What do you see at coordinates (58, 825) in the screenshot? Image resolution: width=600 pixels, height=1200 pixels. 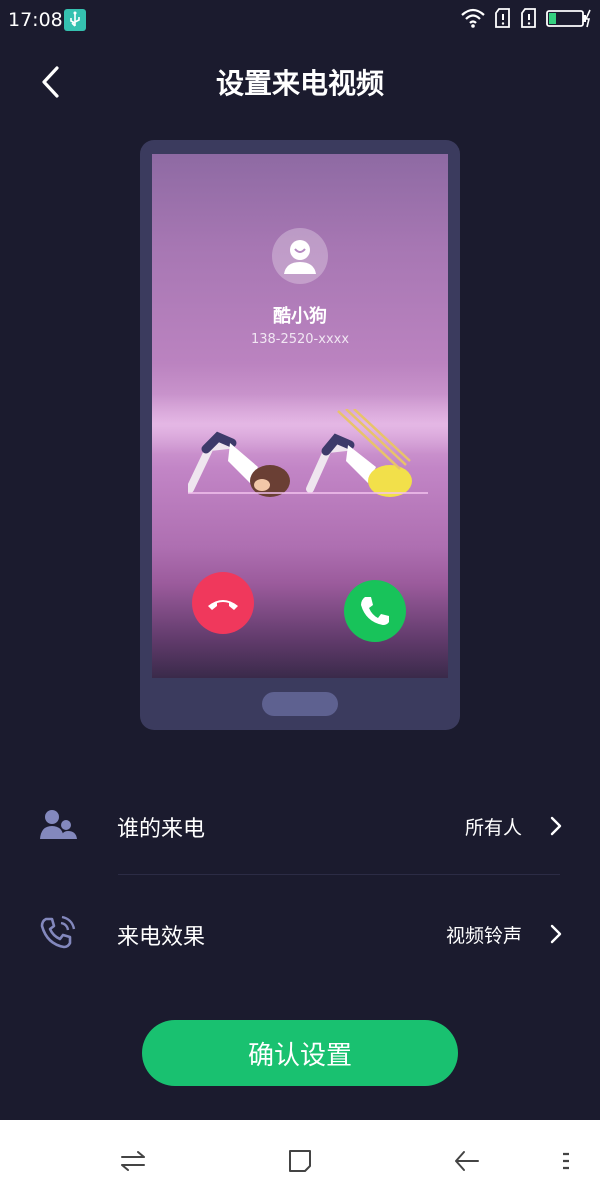 I see `contacts-icon` at bounding box center [58, 825].